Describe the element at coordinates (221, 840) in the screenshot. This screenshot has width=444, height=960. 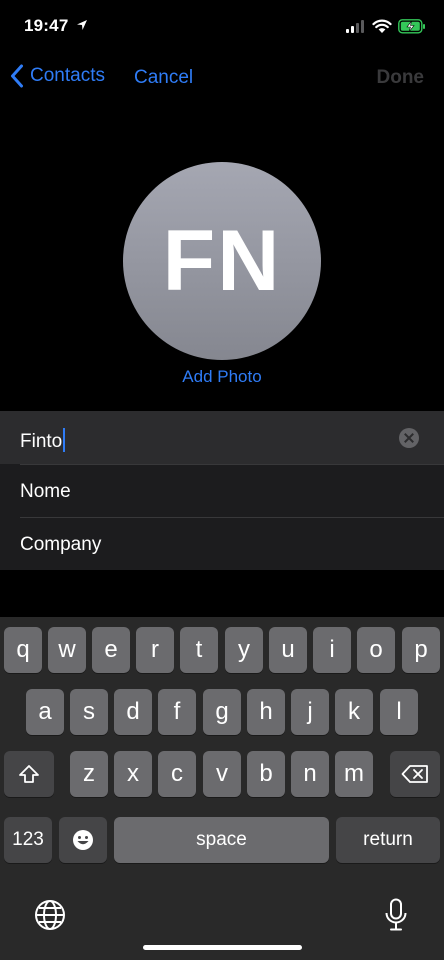
I see `space-key: space` at that location.